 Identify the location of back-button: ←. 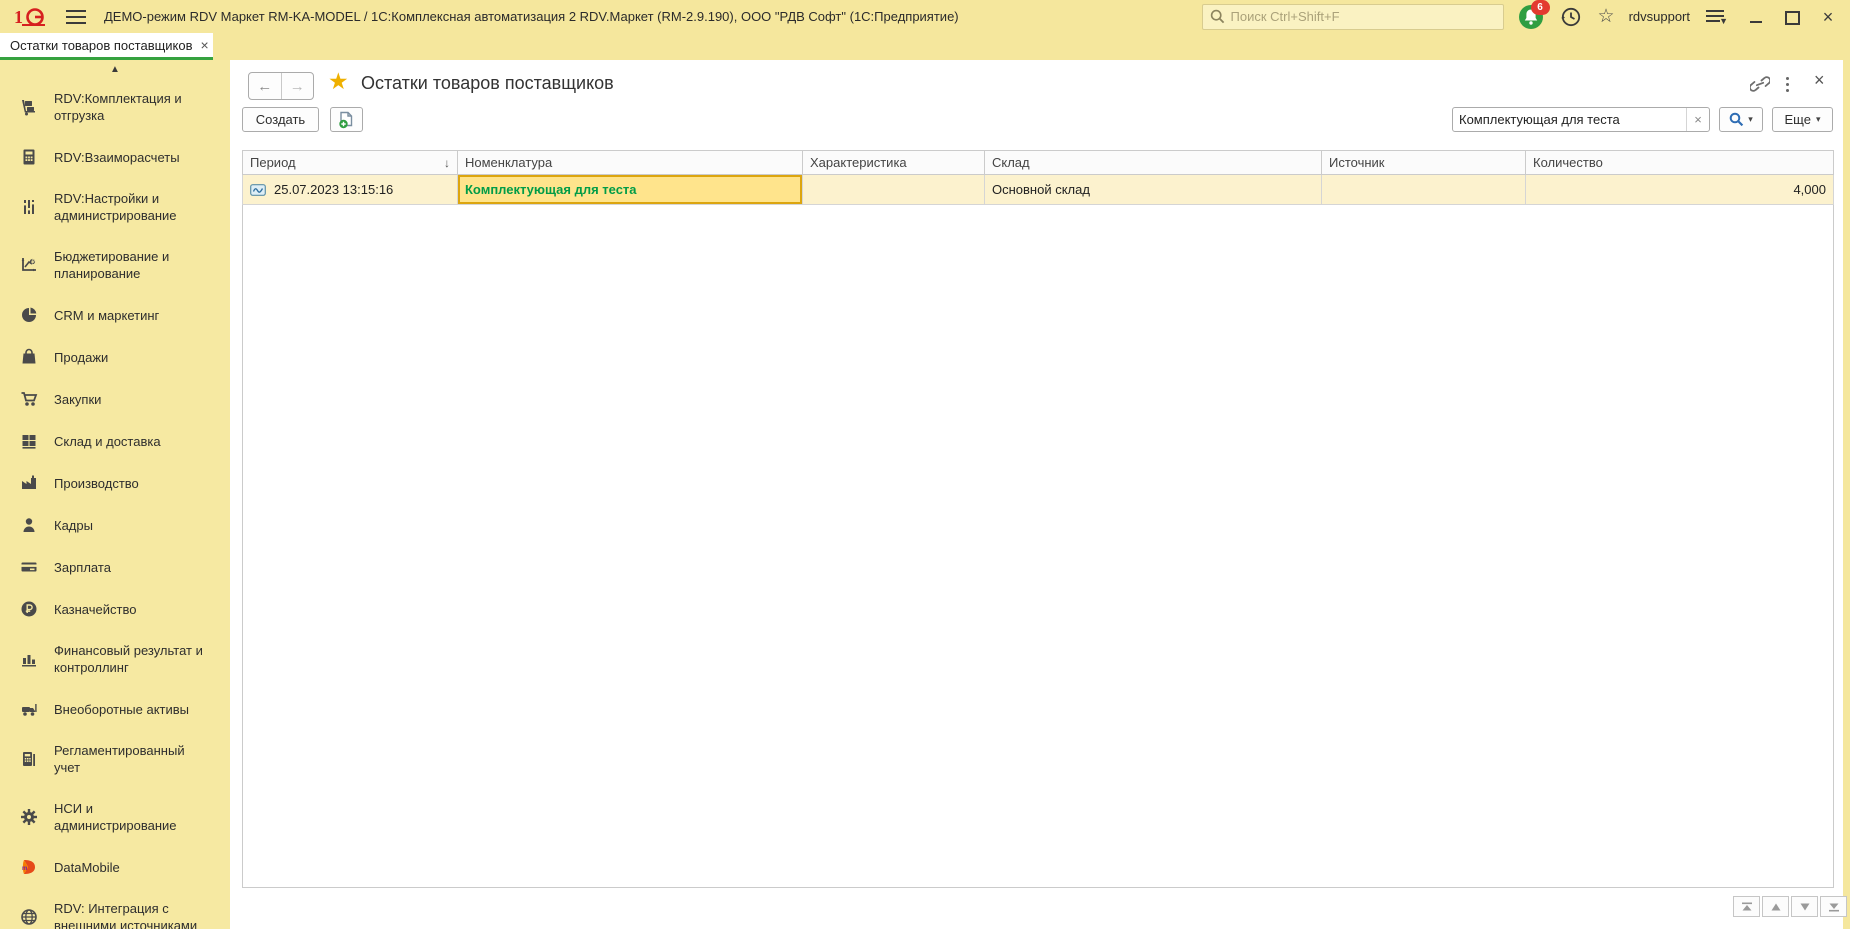
(265, 86).